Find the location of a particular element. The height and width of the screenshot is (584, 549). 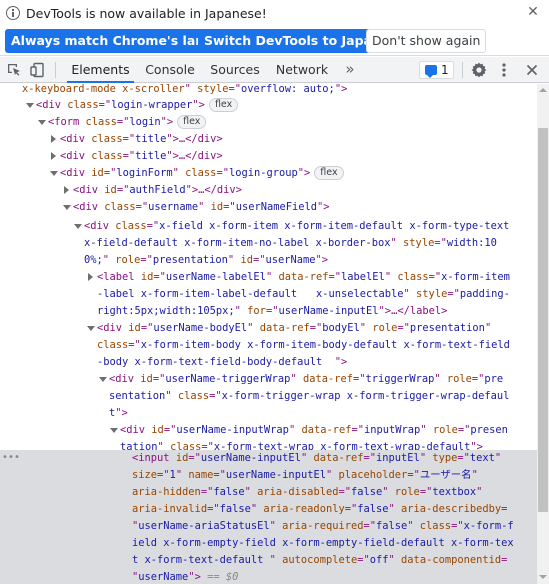

close-icon: ✕ is located at coordinates (533, 12).